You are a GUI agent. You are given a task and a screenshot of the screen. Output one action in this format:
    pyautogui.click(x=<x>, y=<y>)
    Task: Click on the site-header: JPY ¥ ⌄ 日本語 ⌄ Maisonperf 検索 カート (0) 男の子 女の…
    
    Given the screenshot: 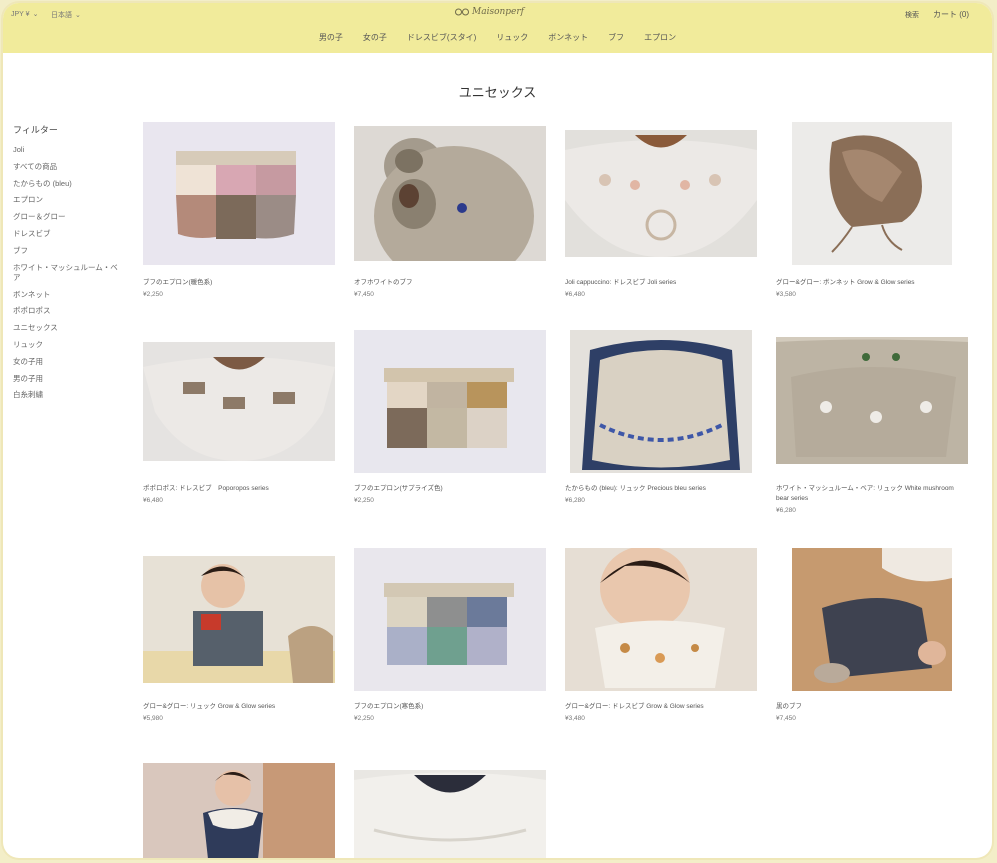 What is the action you would take?
    pyautogui.click(x=497, y=28)
    